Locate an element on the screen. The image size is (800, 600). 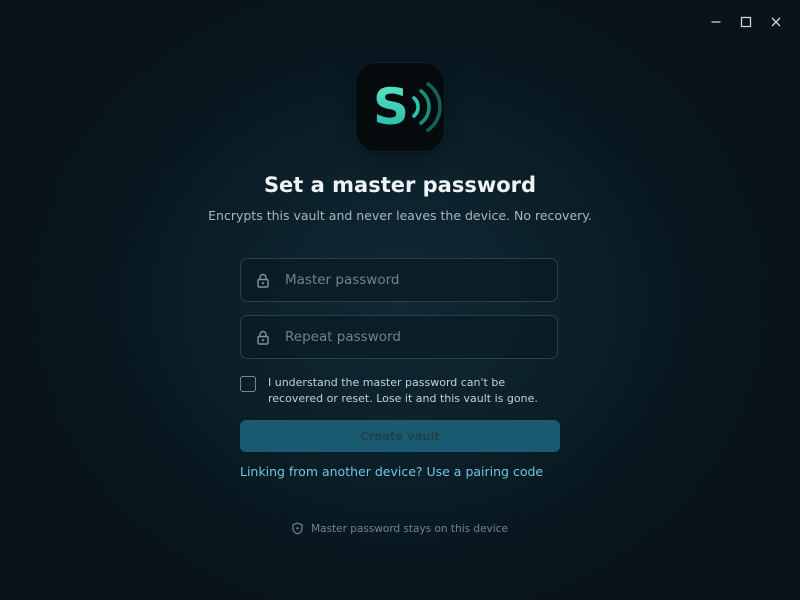
create-vault-button: Create vault is located at coordinates (400, 436).